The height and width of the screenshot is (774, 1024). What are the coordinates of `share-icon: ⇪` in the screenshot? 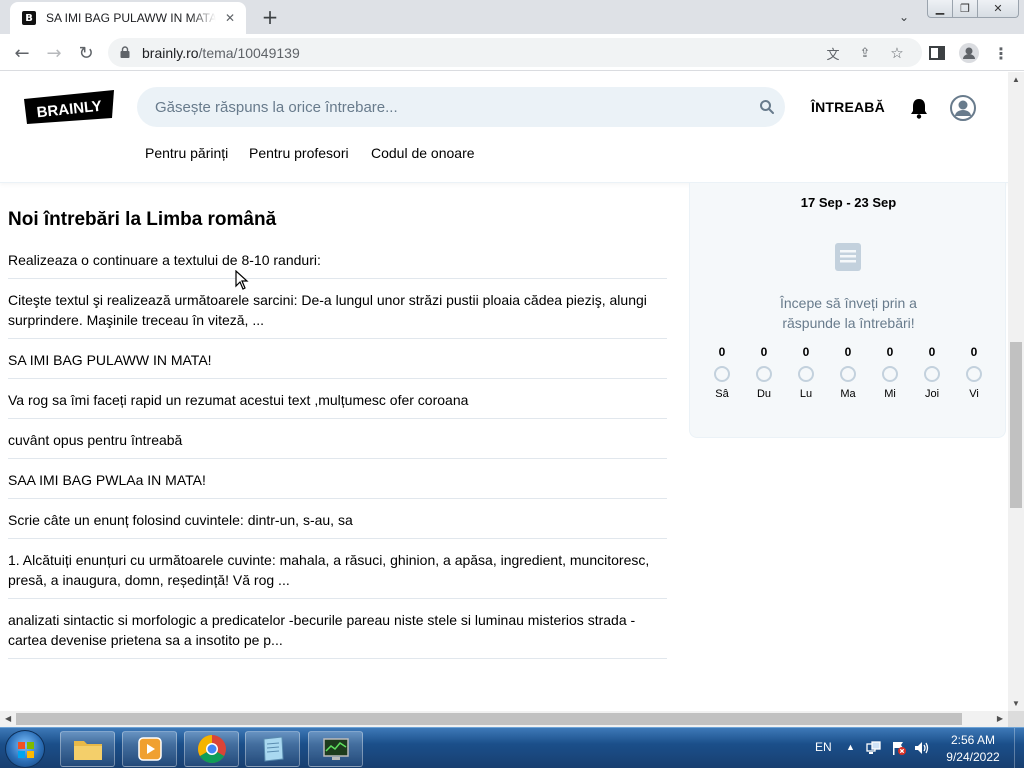 It's located at (865, 53).